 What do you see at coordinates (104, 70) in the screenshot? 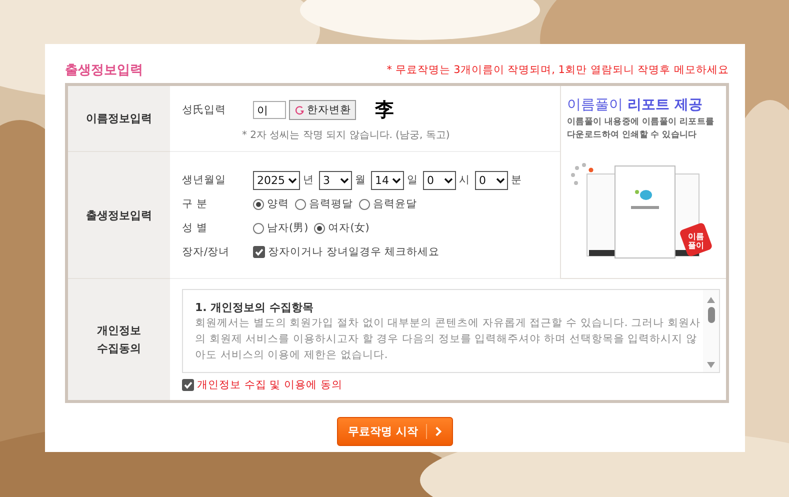
I see `section-title: 출생정보입력` at bounding box center [104, 70].